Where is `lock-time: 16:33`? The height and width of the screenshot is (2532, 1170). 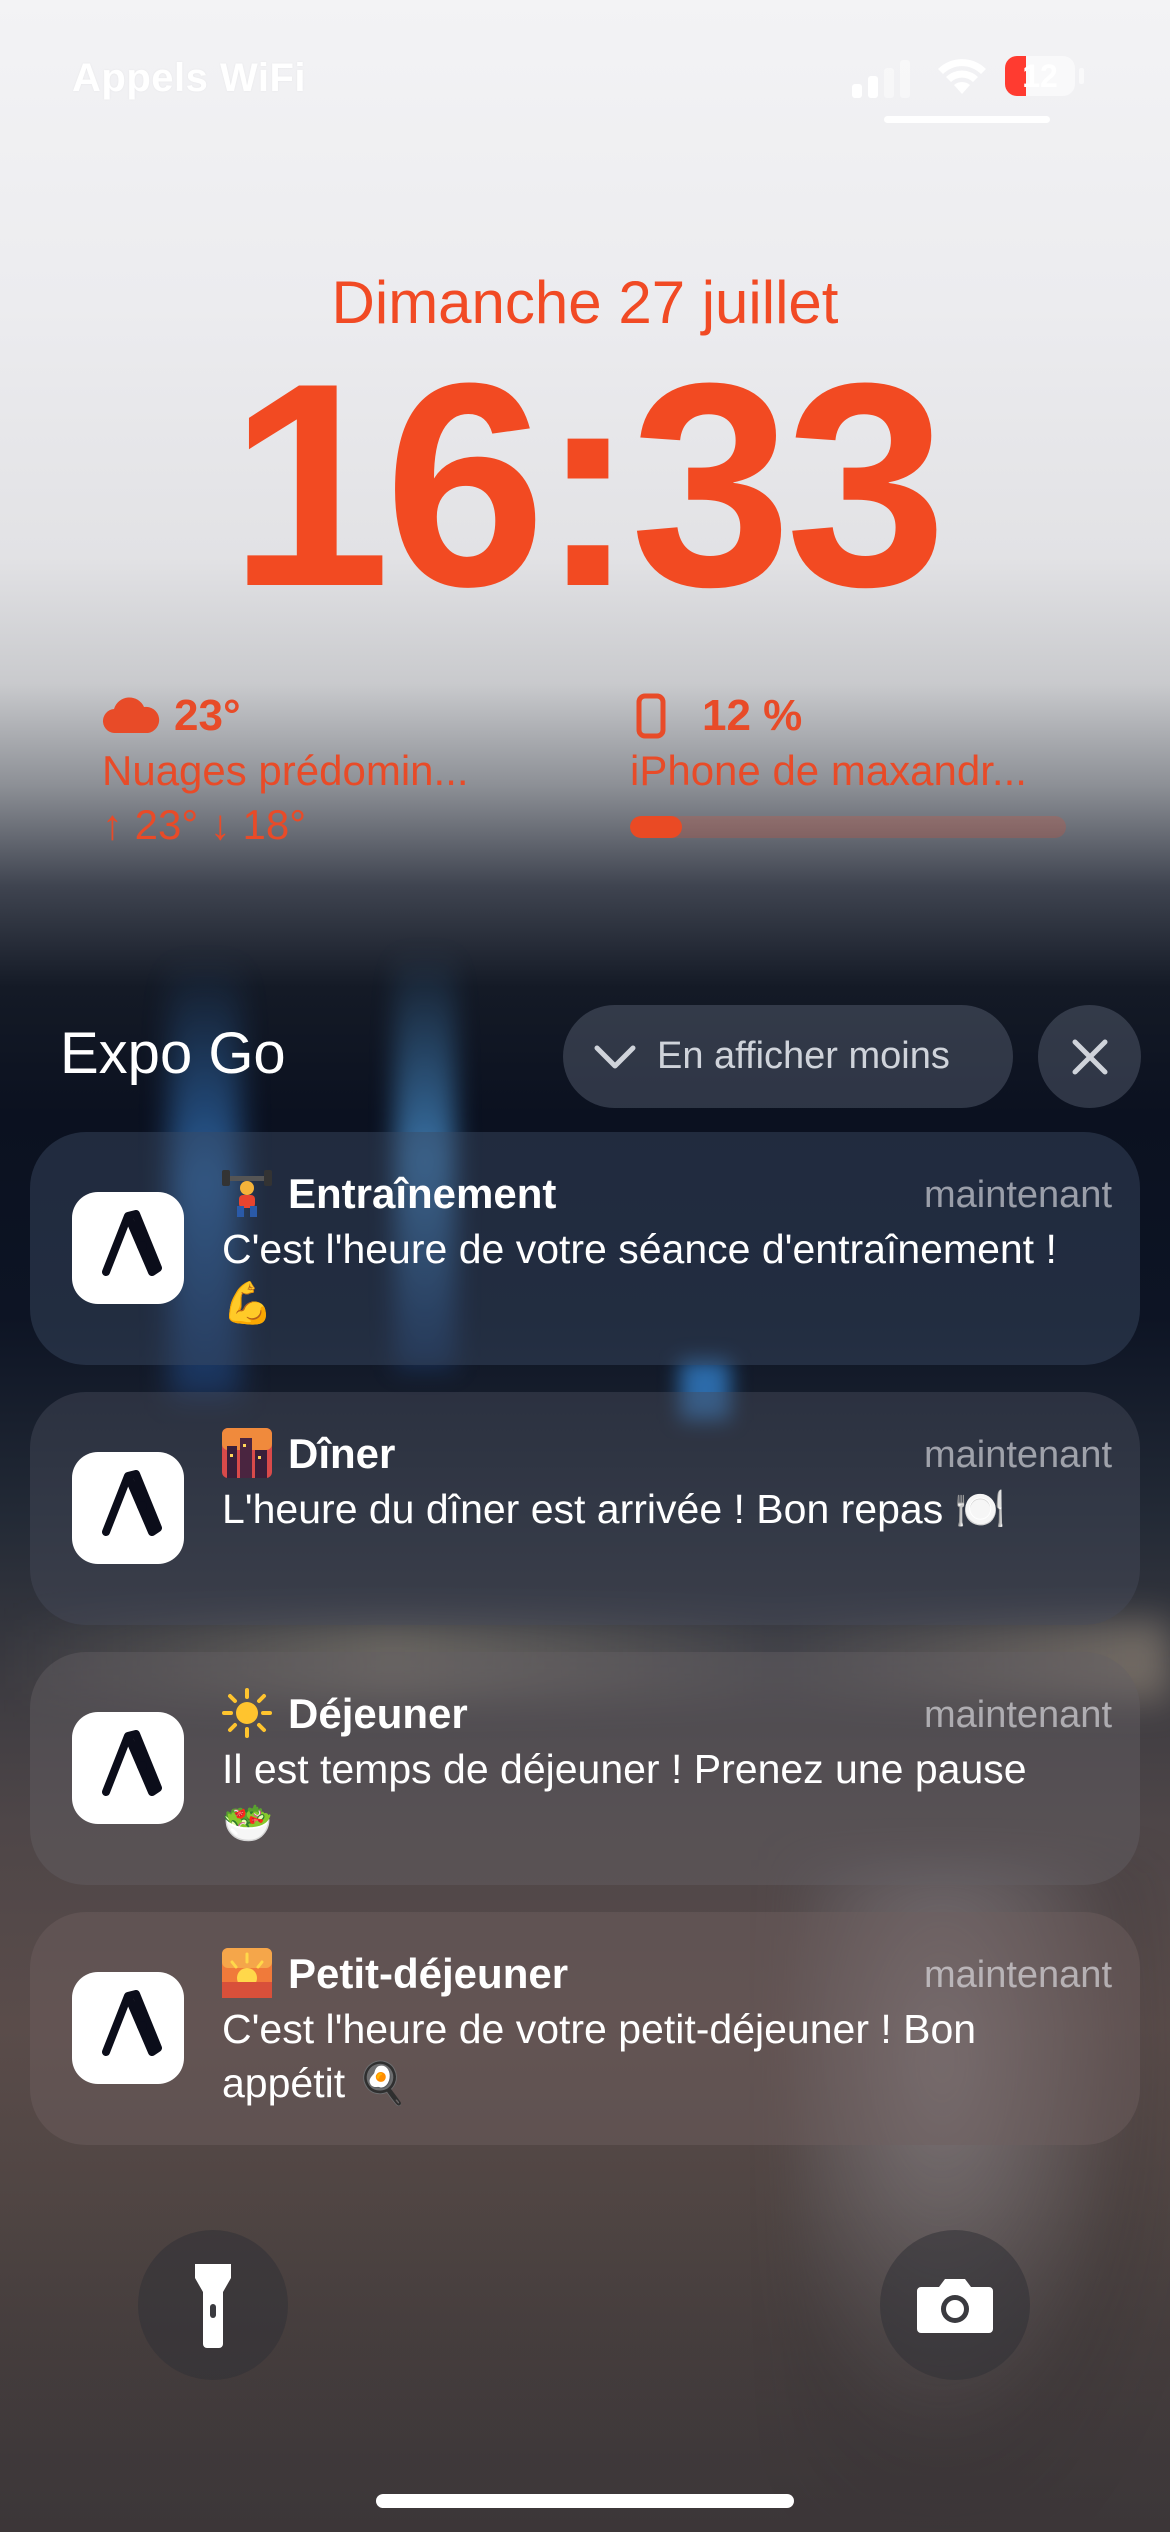
lock-time: 16:33 is located at coordinates (588, 485).